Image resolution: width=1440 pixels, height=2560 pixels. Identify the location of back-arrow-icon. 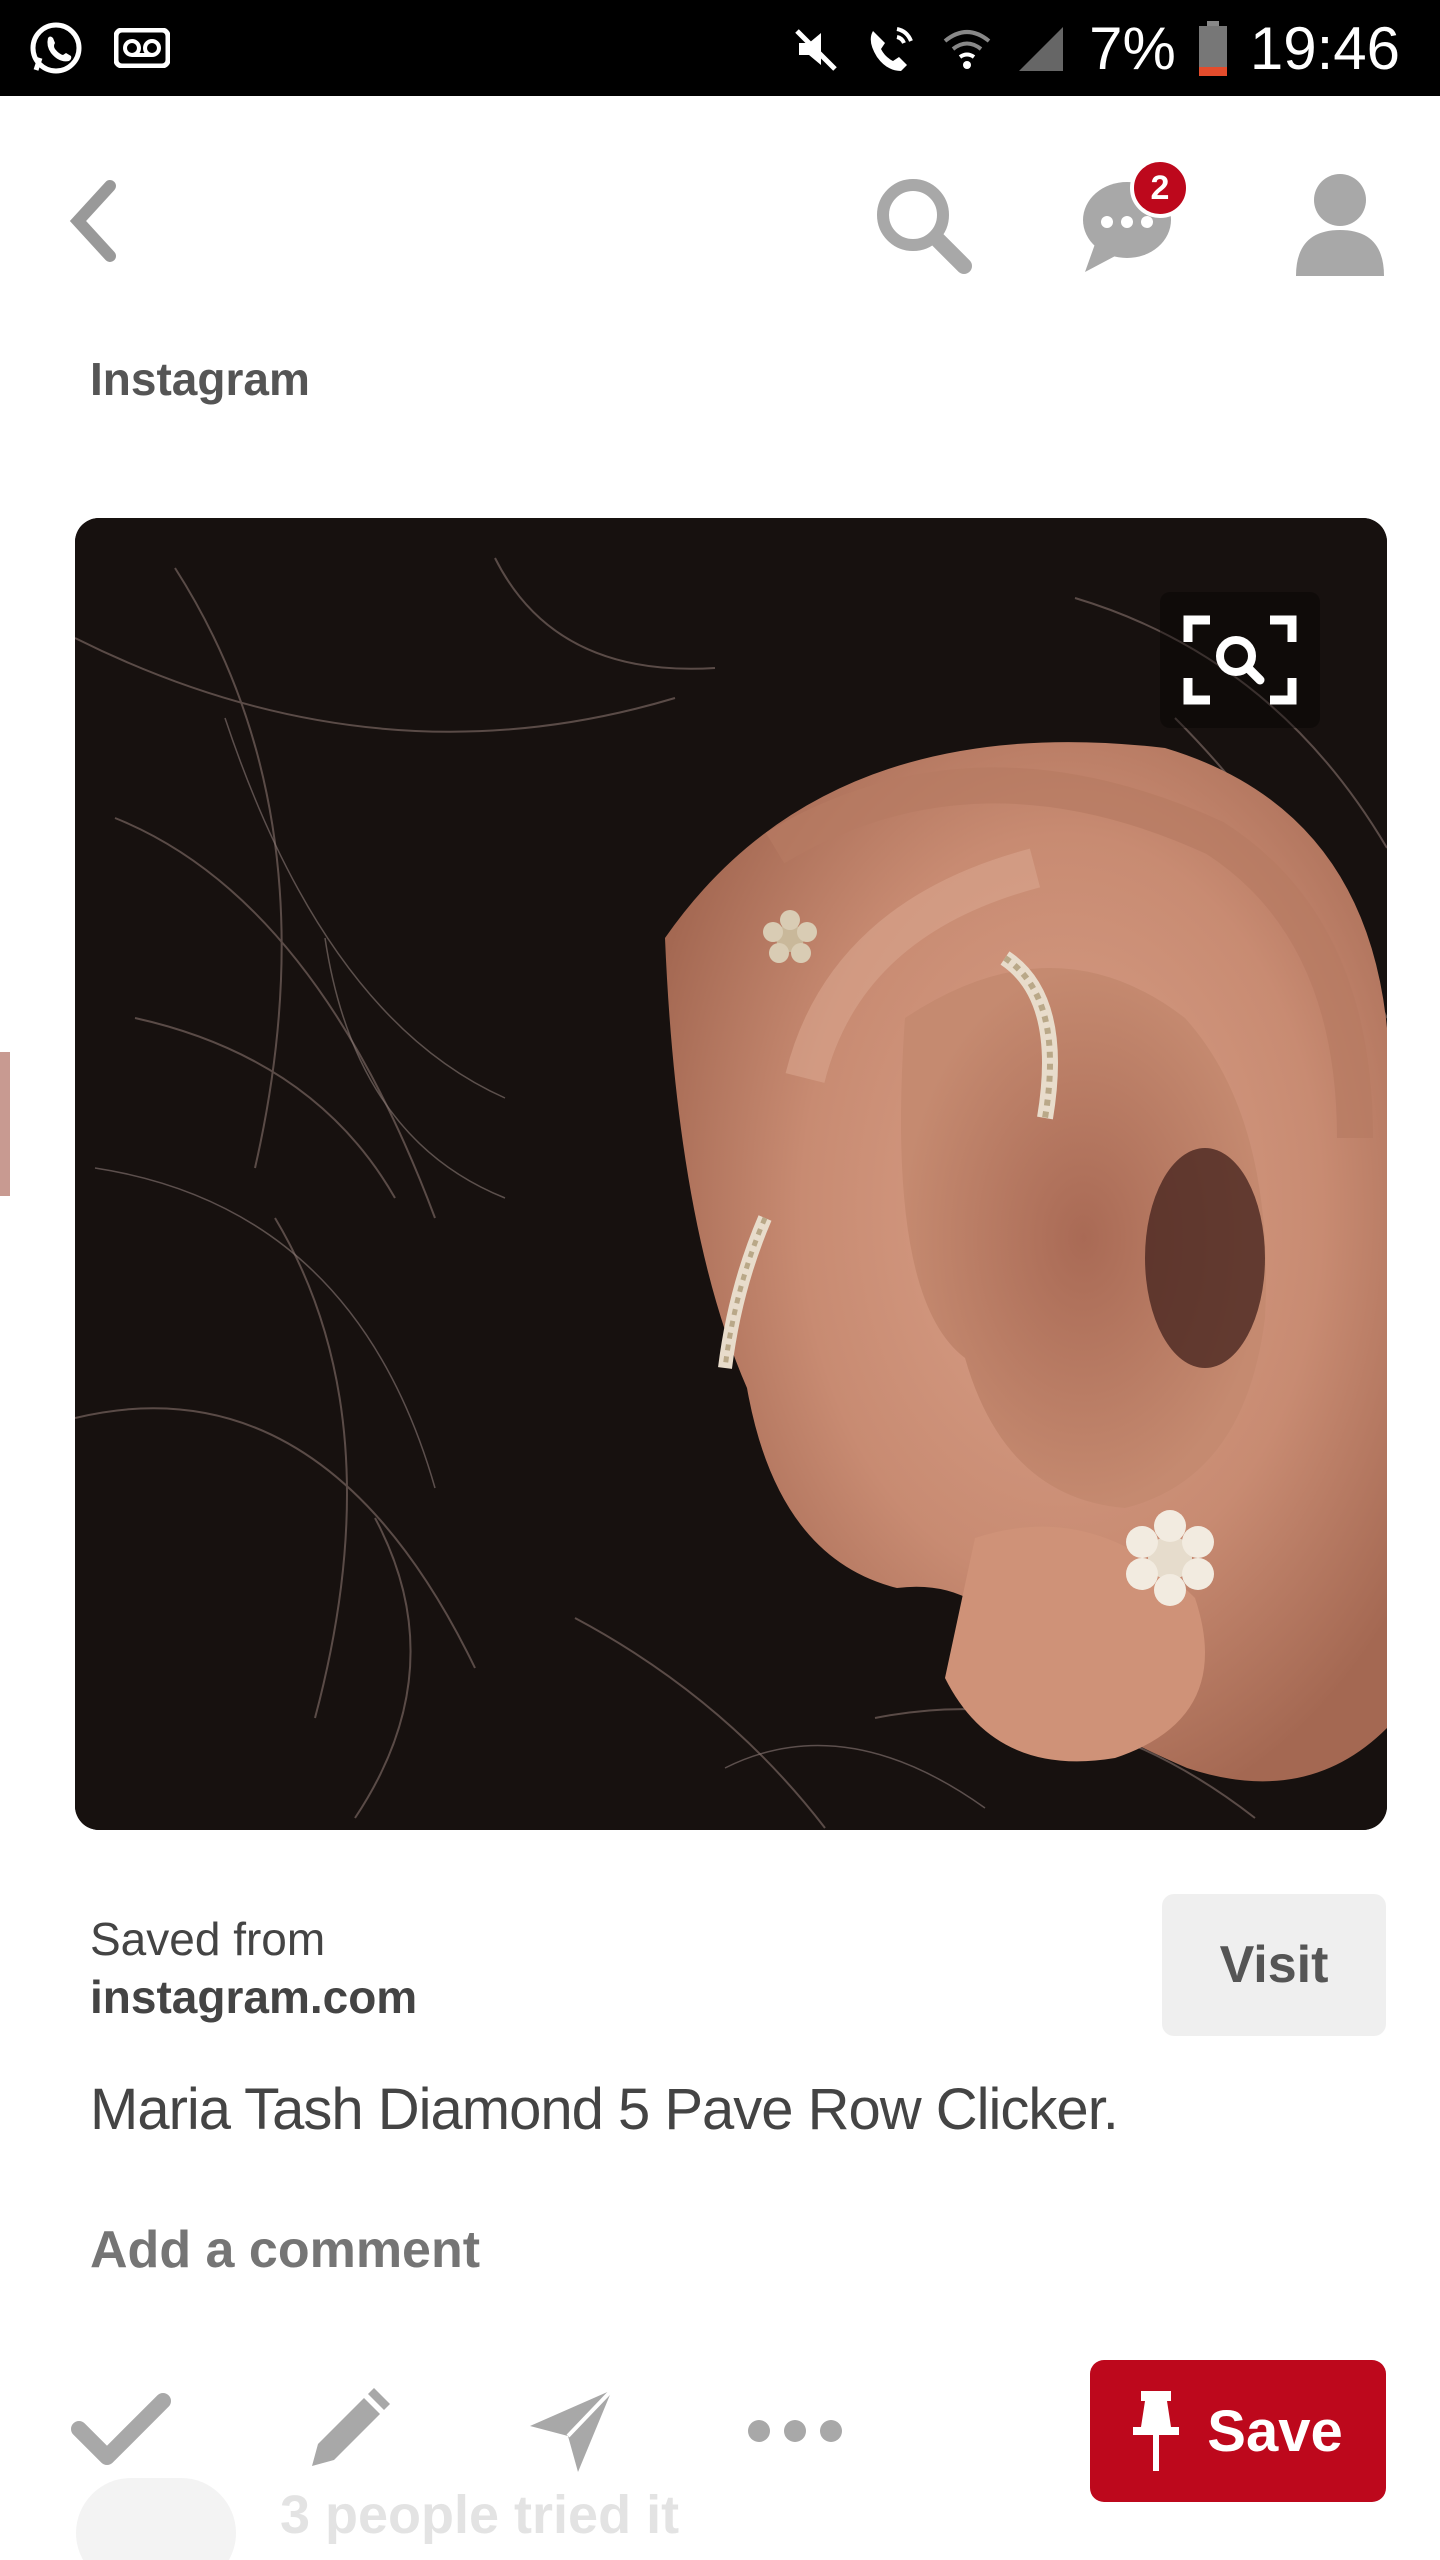
(92, 221).